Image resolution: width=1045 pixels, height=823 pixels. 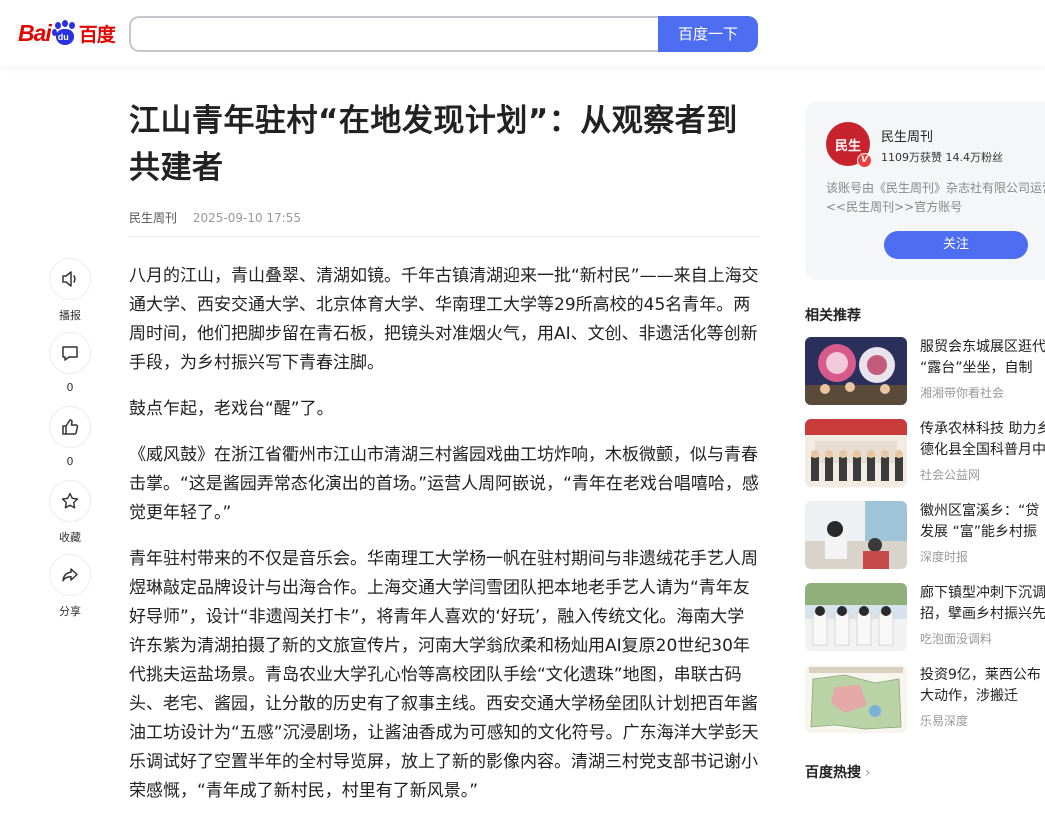 I want to click on broadcast-action: 播报, so click(x=70, y=290).